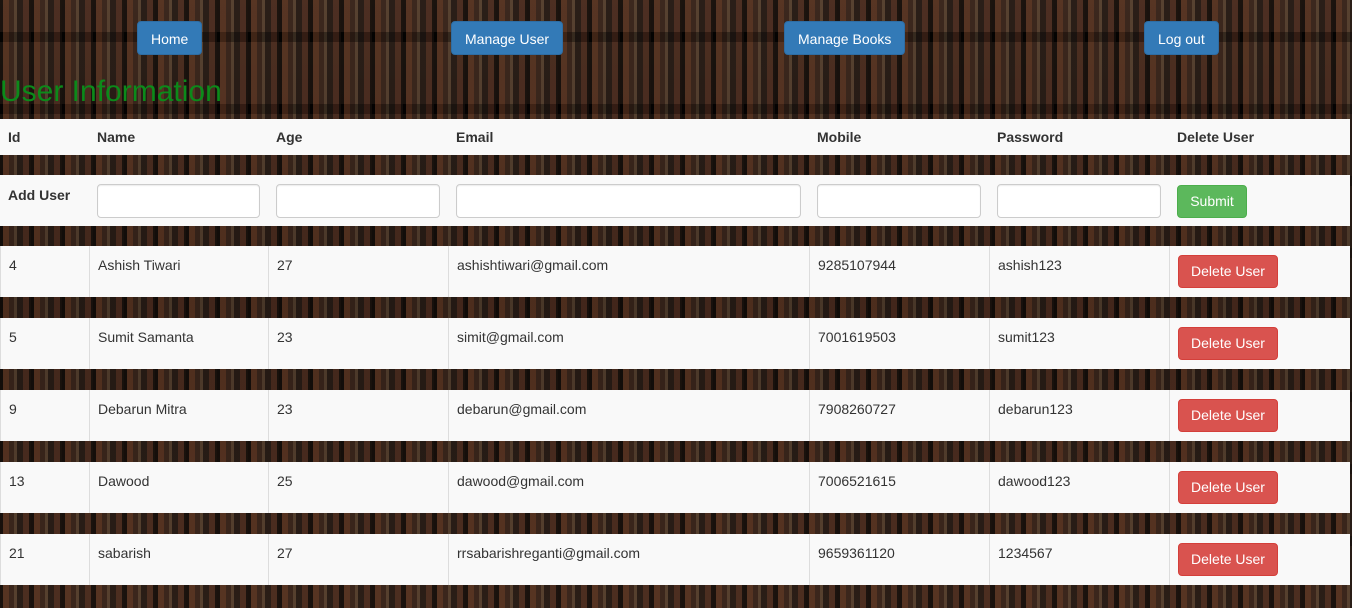  What do you see at coordinates (628, 343) in the screenshot?
I see `cell-email: simit@gmail.com` at bounding box center [628, 343].